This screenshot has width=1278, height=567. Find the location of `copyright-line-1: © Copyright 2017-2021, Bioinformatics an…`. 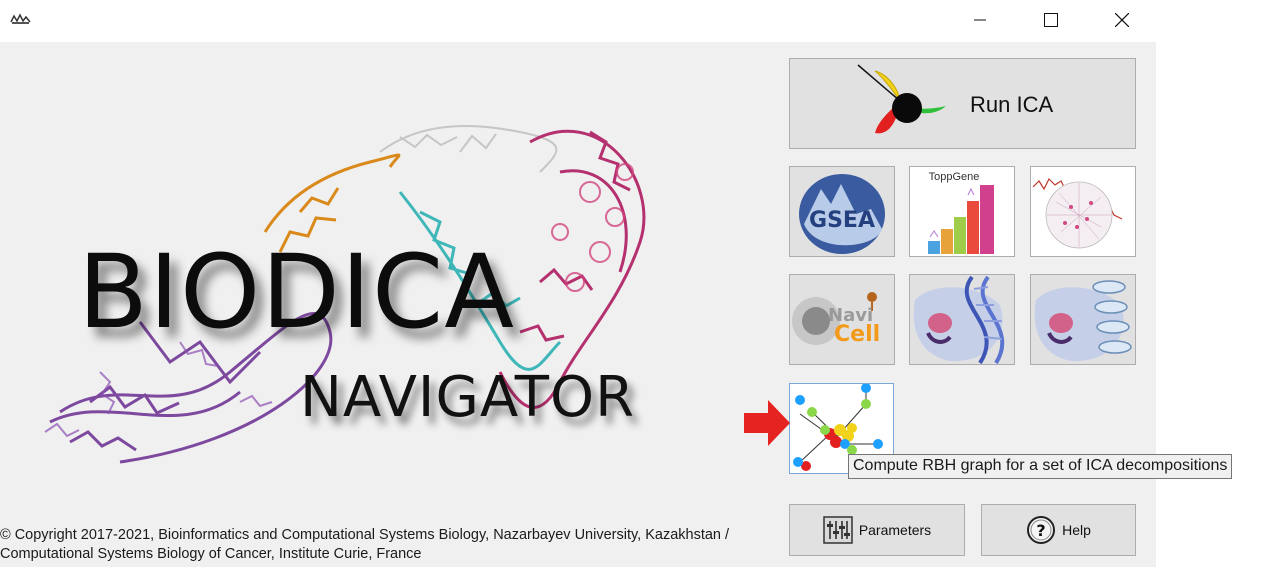

copyright-line-1: © Copyright 2017-2021, Bioinformatics an… is located at coordinates (365, 535).